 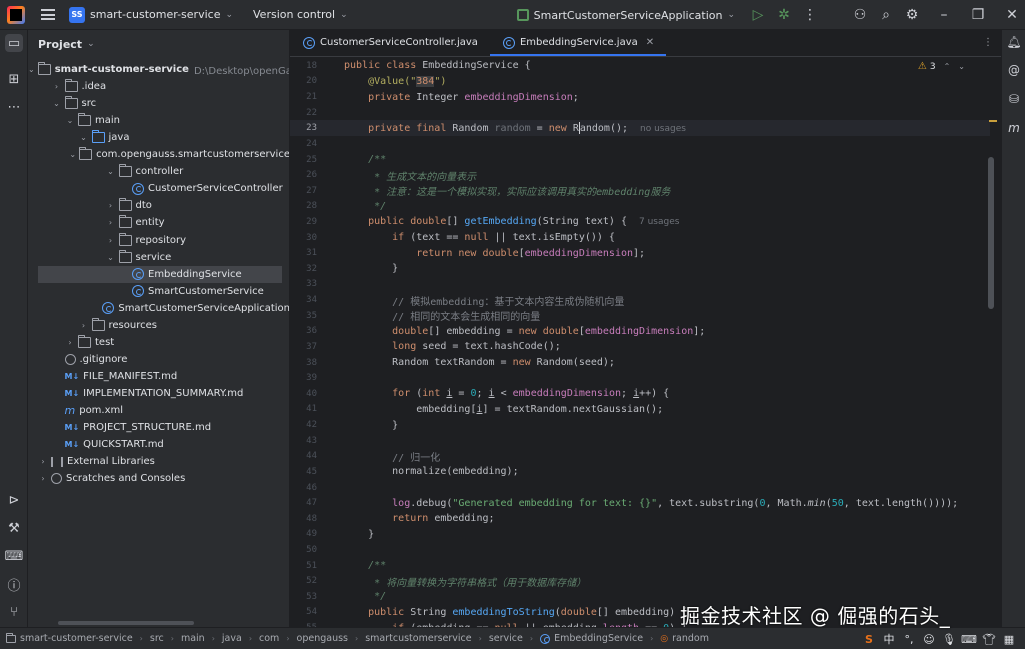 What do you see at coordinates (158, 120) in the screenshot?
I see `tree-item: ⌄ main` at bounding box center [158, 120].